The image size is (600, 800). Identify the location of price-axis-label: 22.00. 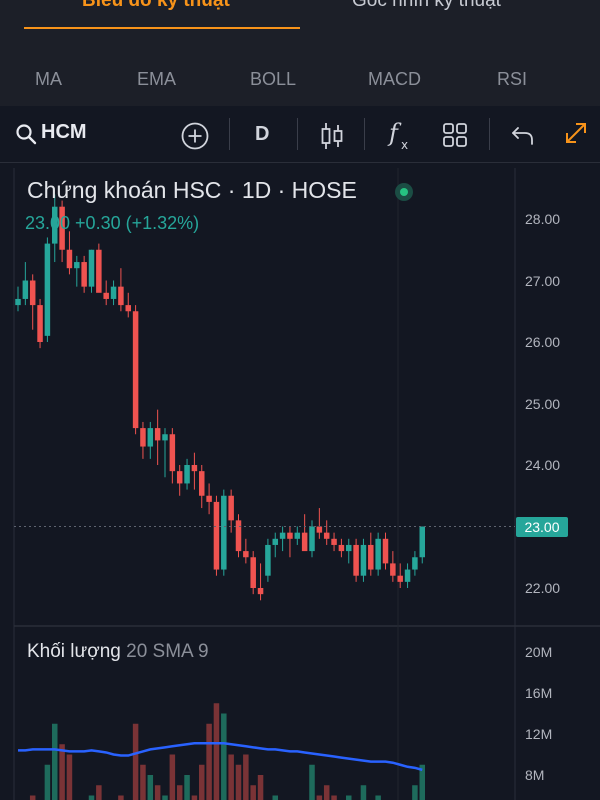
(543, 588).